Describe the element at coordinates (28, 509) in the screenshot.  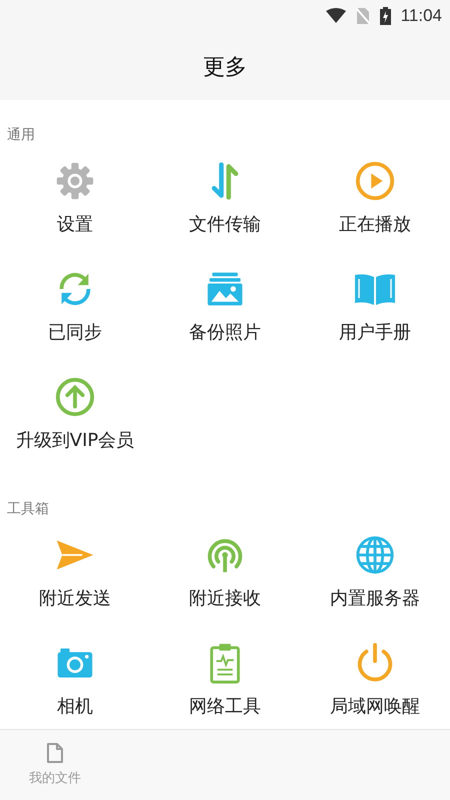
I see `section-header: 工具箱` at that location.